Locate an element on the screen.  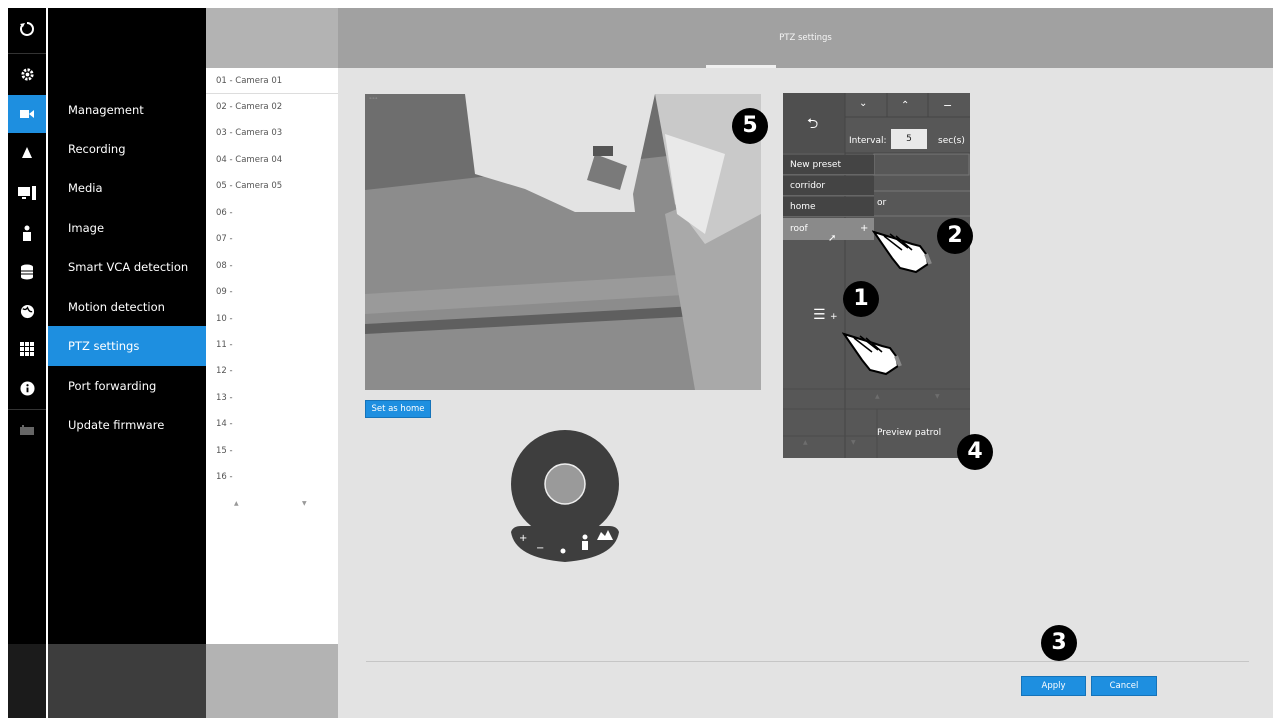
info-icon is located at coordinates (27, 388).